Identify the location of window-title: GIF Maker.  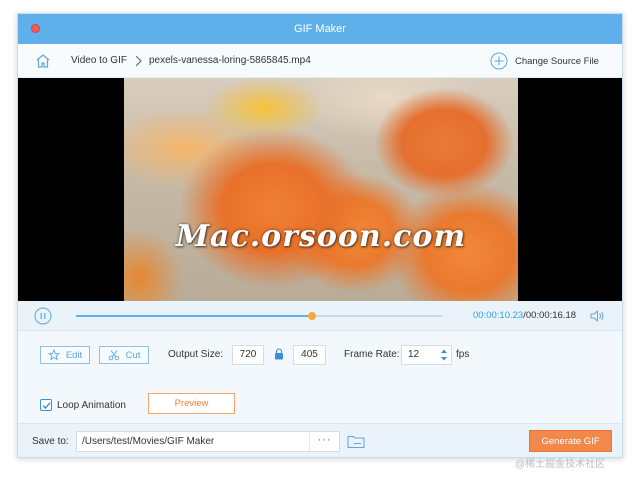
(320, 29).